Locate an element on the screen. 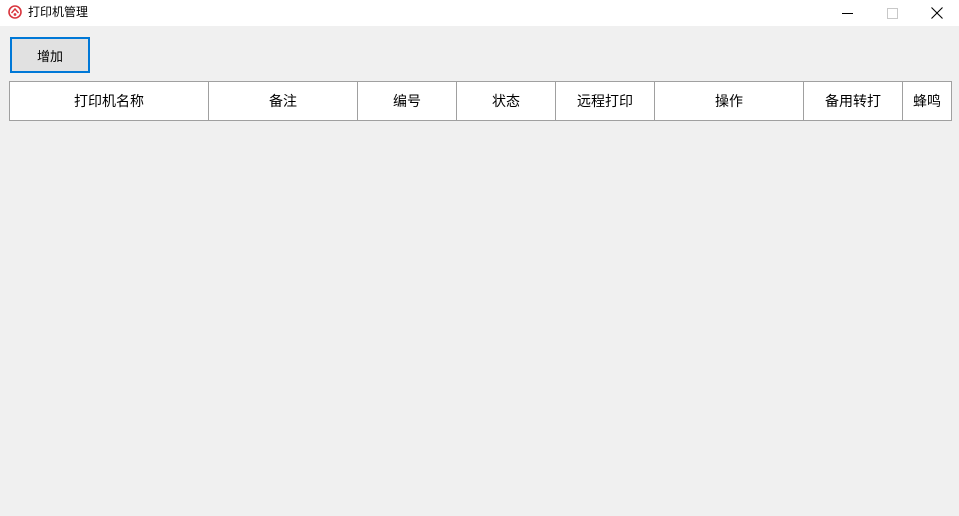 The image size is (959, 516). maximize-button is located at coordinates (892, 13).